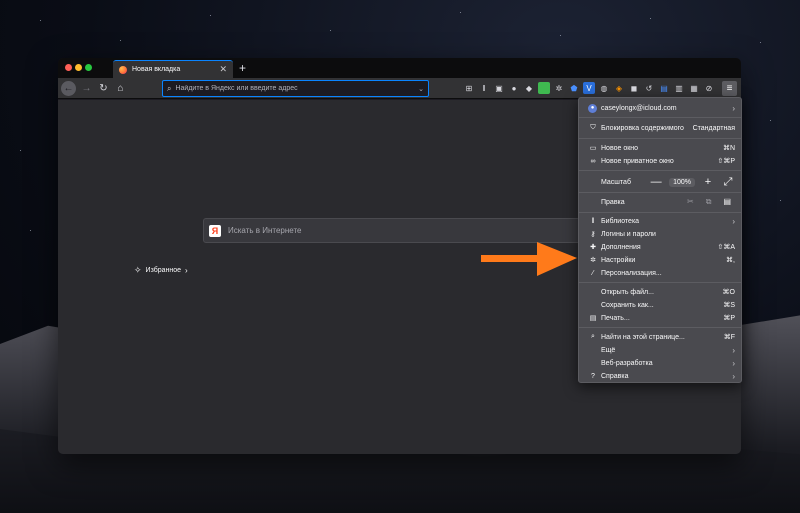  I want to click on fullscreen-icon: ⤢, so click(728, 182).